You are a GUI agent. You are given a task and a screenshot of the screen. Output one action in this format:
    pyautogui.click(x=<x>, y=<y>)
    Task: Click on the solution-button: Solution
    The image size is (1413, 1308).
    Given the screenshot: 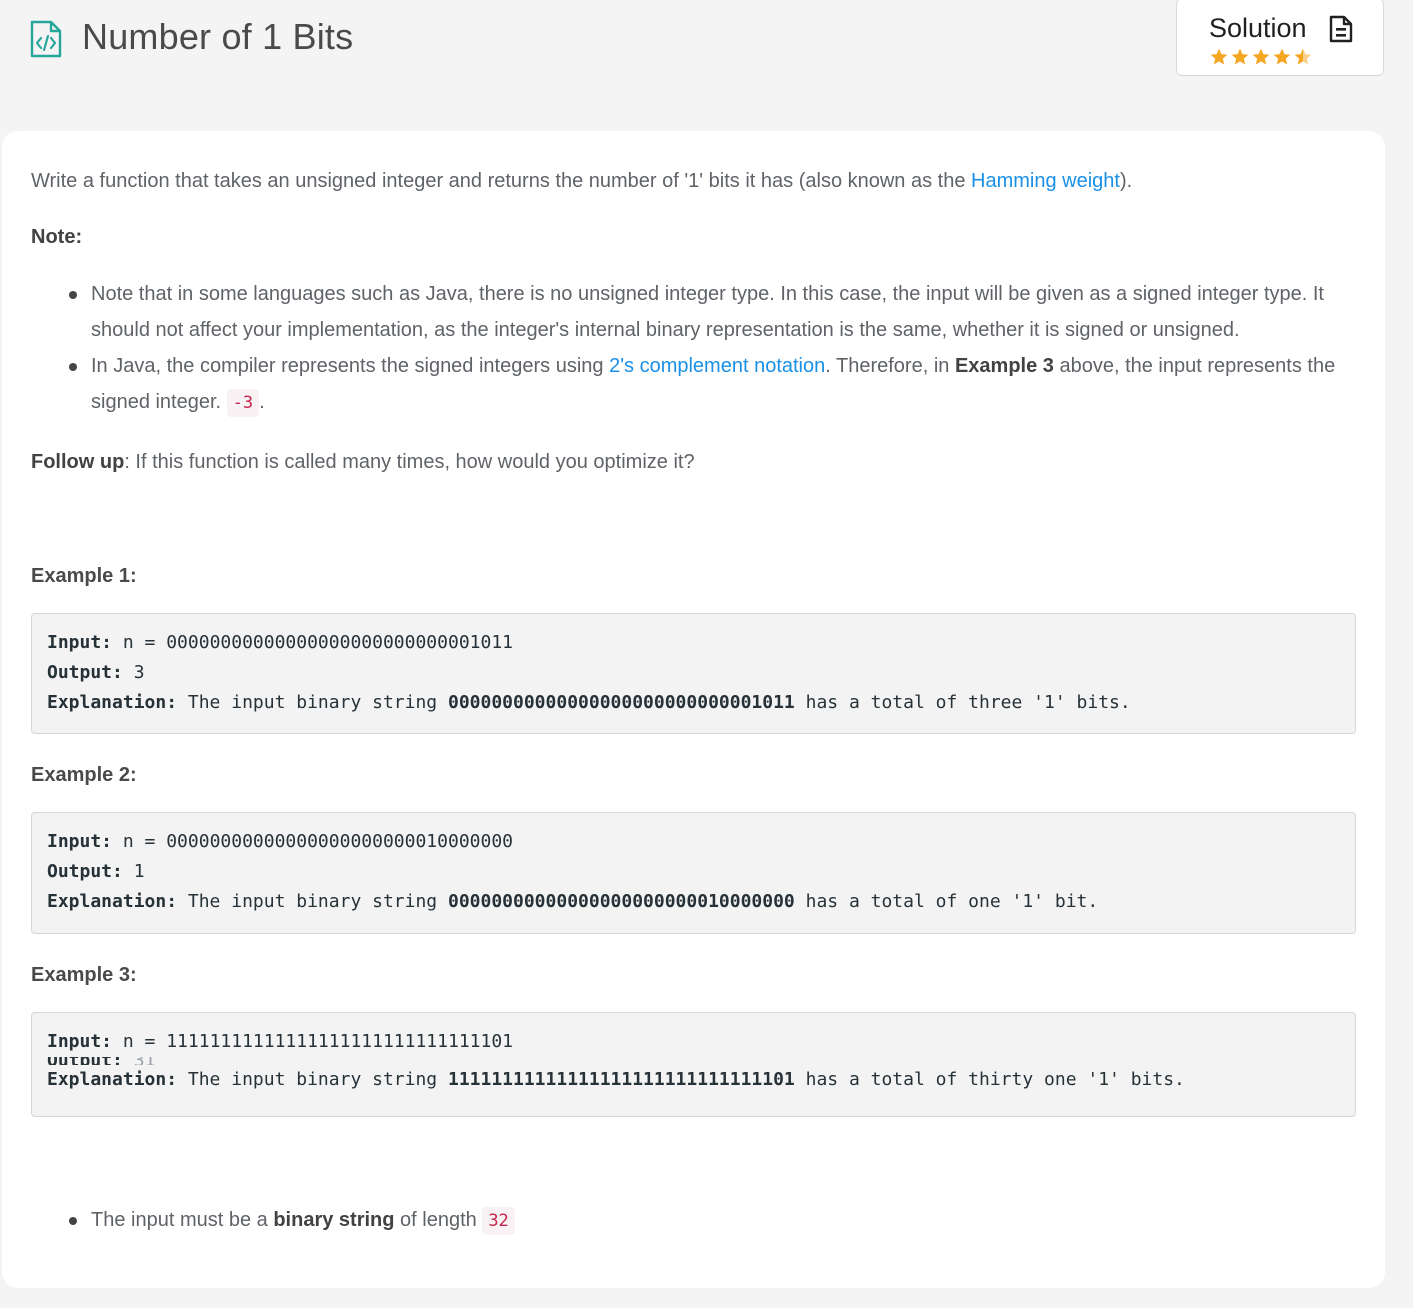 What is the action you would take?
    pyautogui.click(x=1280, y=38)
    